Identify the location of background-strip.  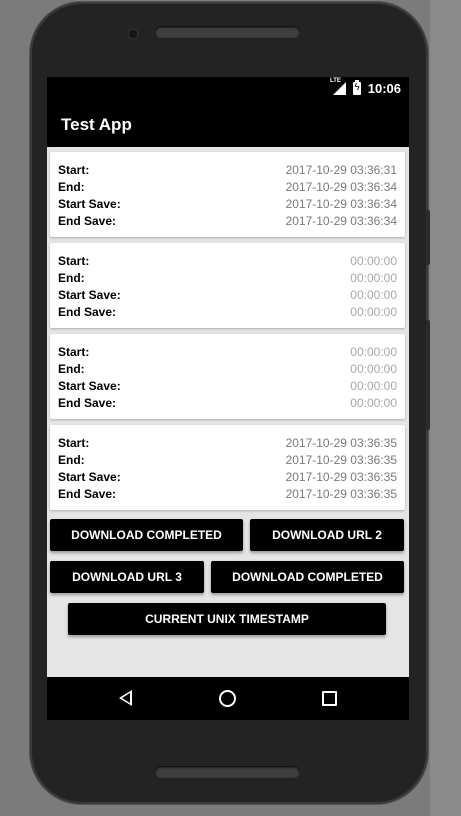
(445, 408).